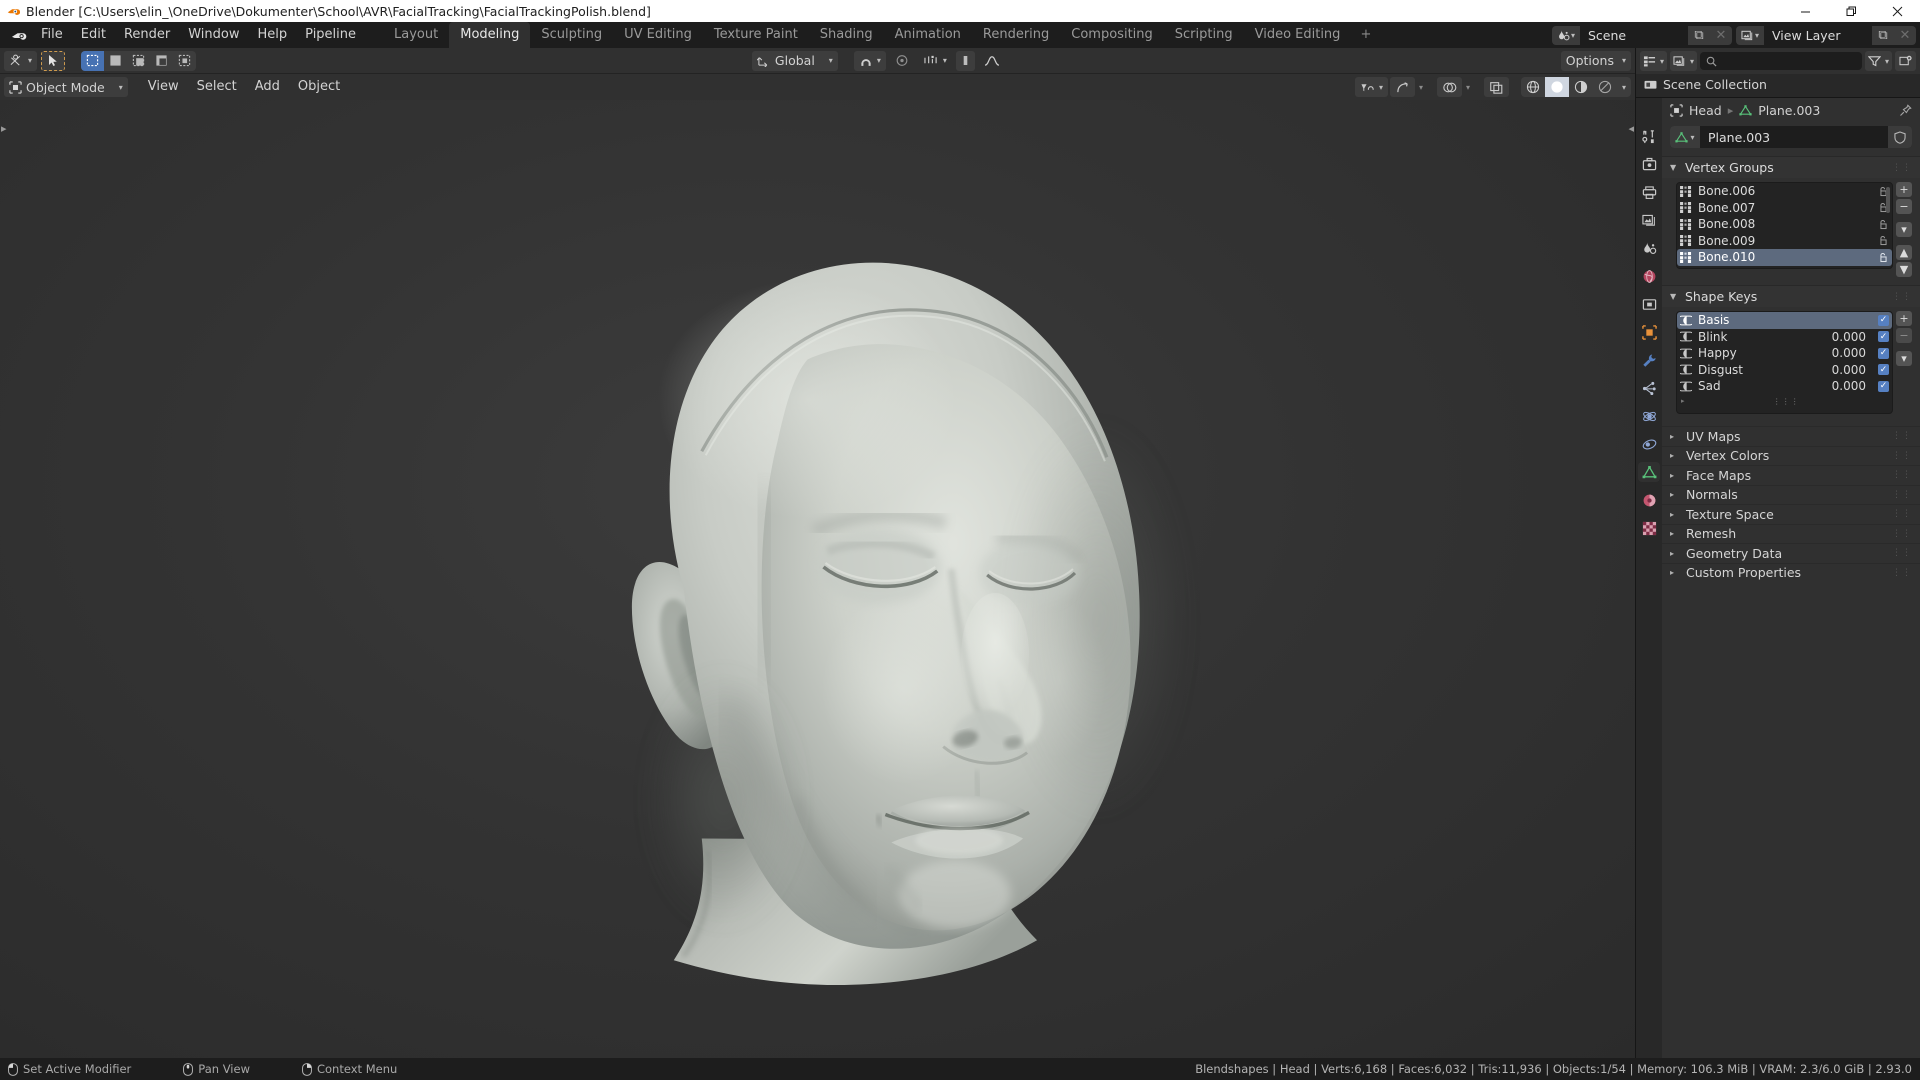  I want to click on overlays-toggle-button, so click(1449, 87).